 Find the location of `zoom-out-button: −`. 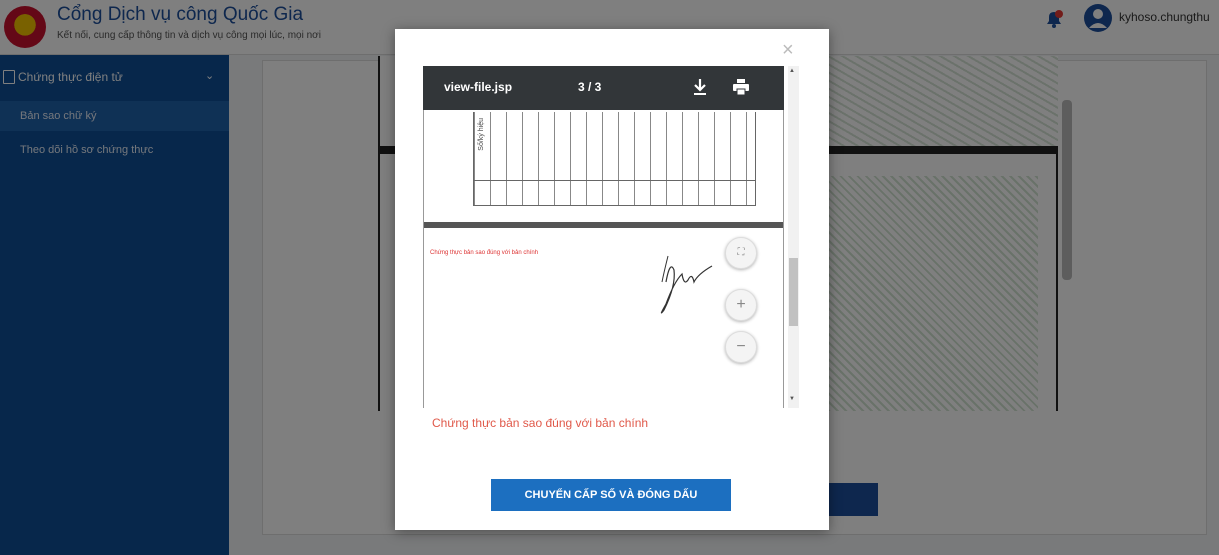

zoom-out-button: − is located at coordinates (741, 347).